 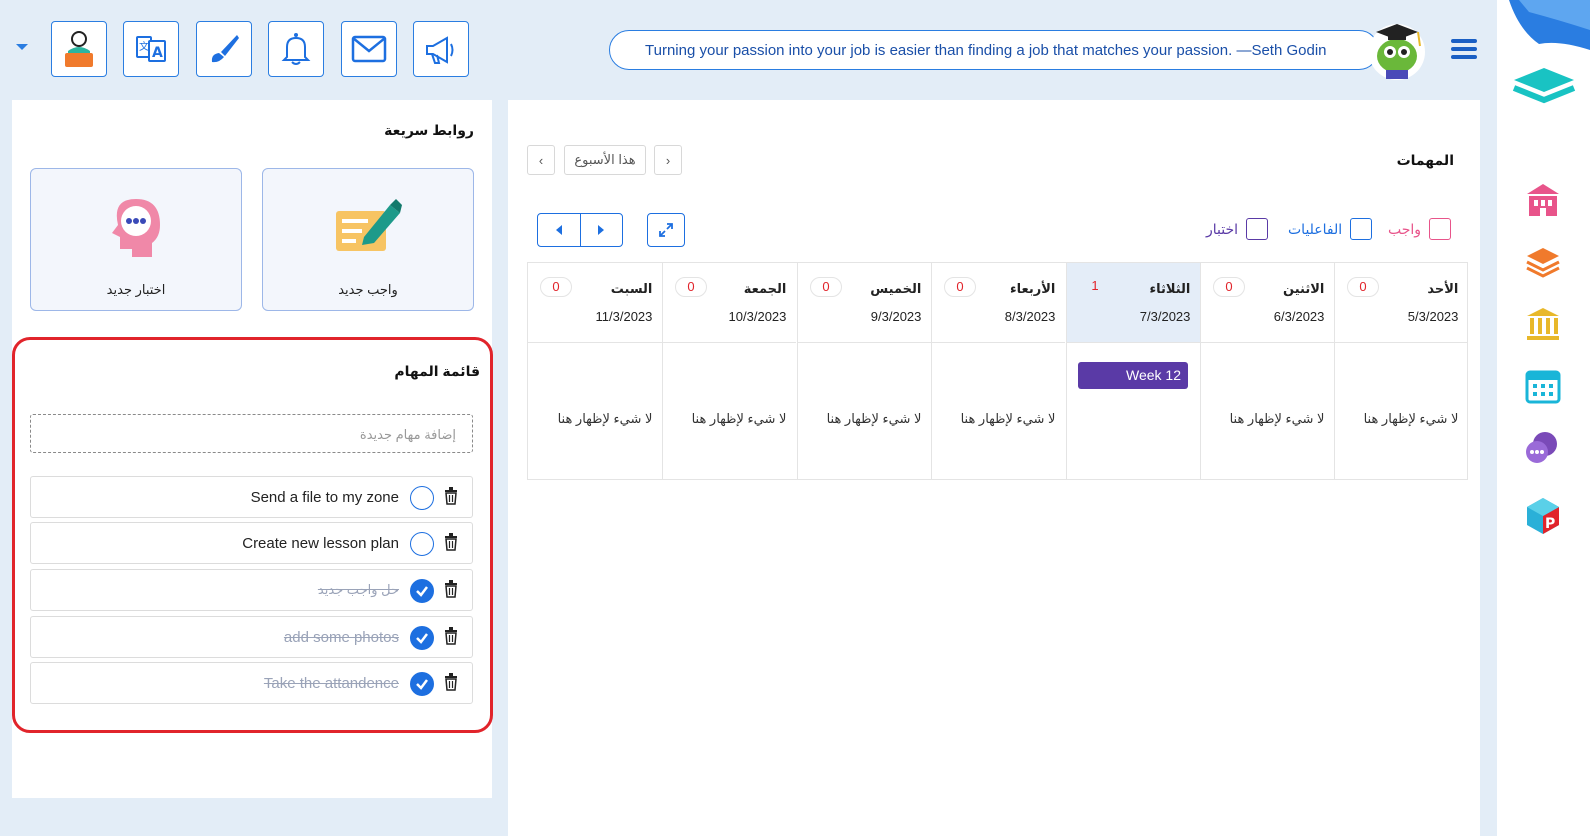 I want to click on day-date: 7/3/2023, so click(x=1165, y=316).